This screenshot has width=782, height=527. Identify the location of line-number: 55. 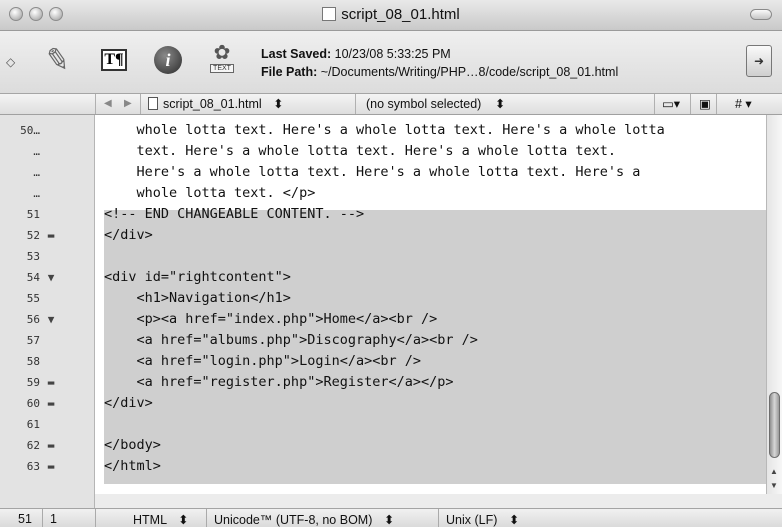
(33, 298).